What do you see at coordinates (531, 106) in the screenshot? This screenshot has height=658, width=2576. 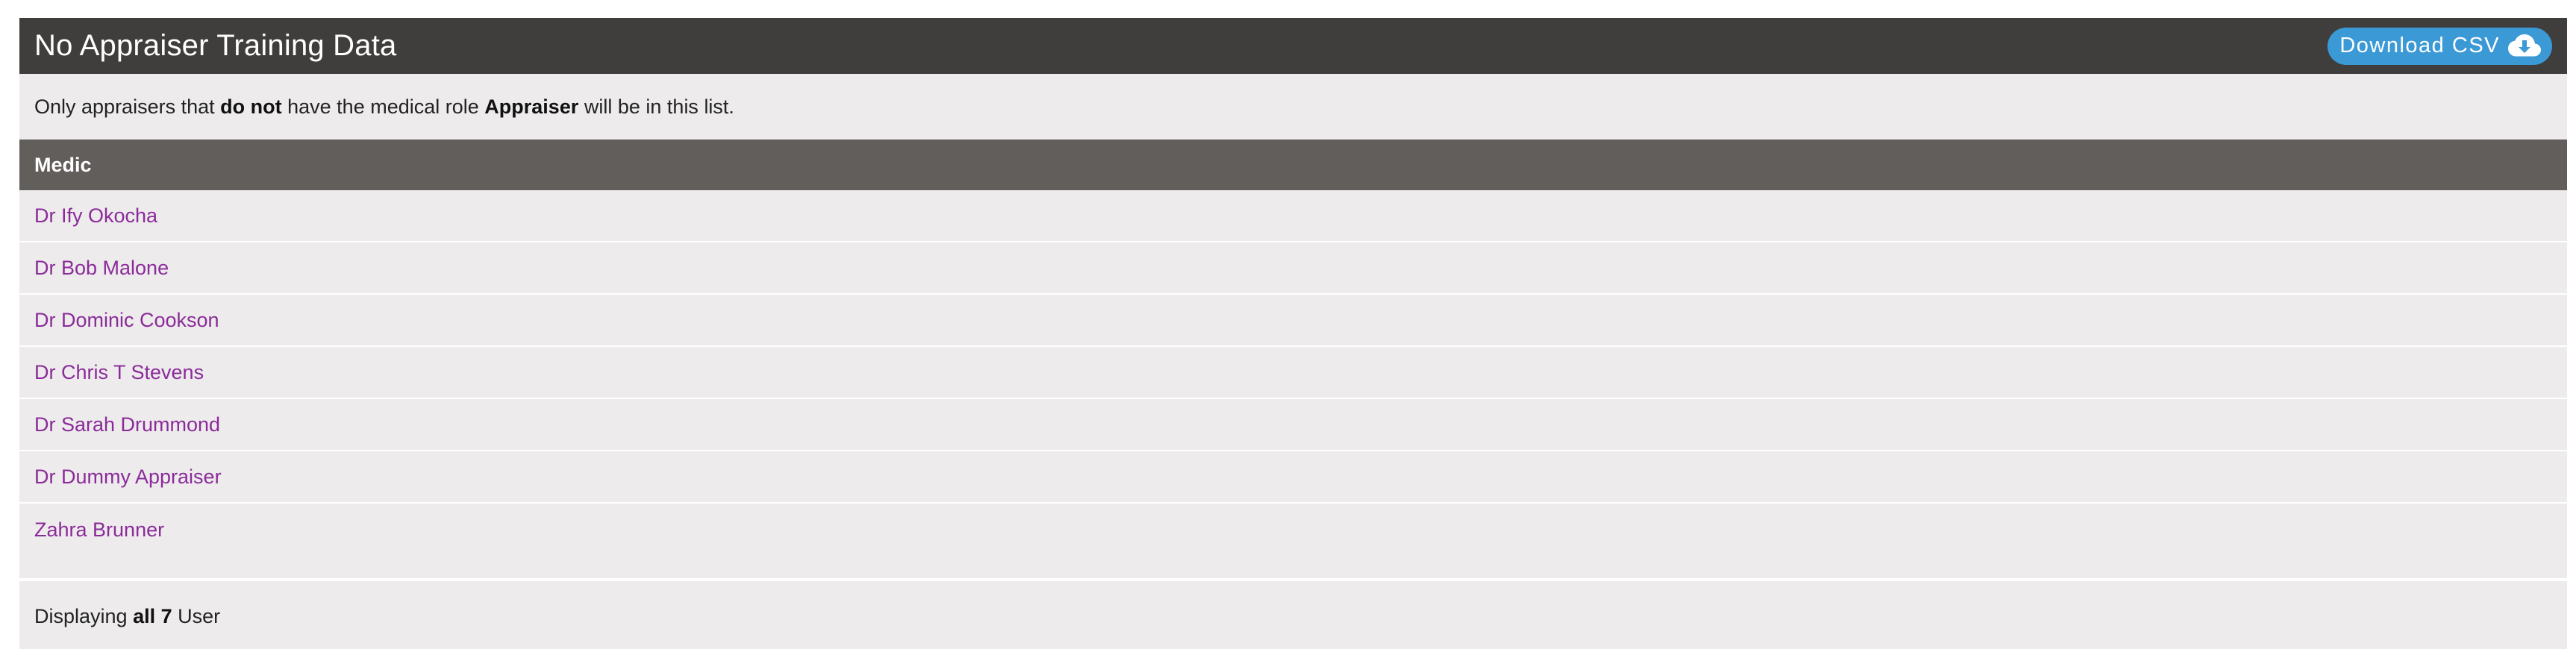 I see `note-emphasis-role: Appraiser` at bounding box center [531, 106].